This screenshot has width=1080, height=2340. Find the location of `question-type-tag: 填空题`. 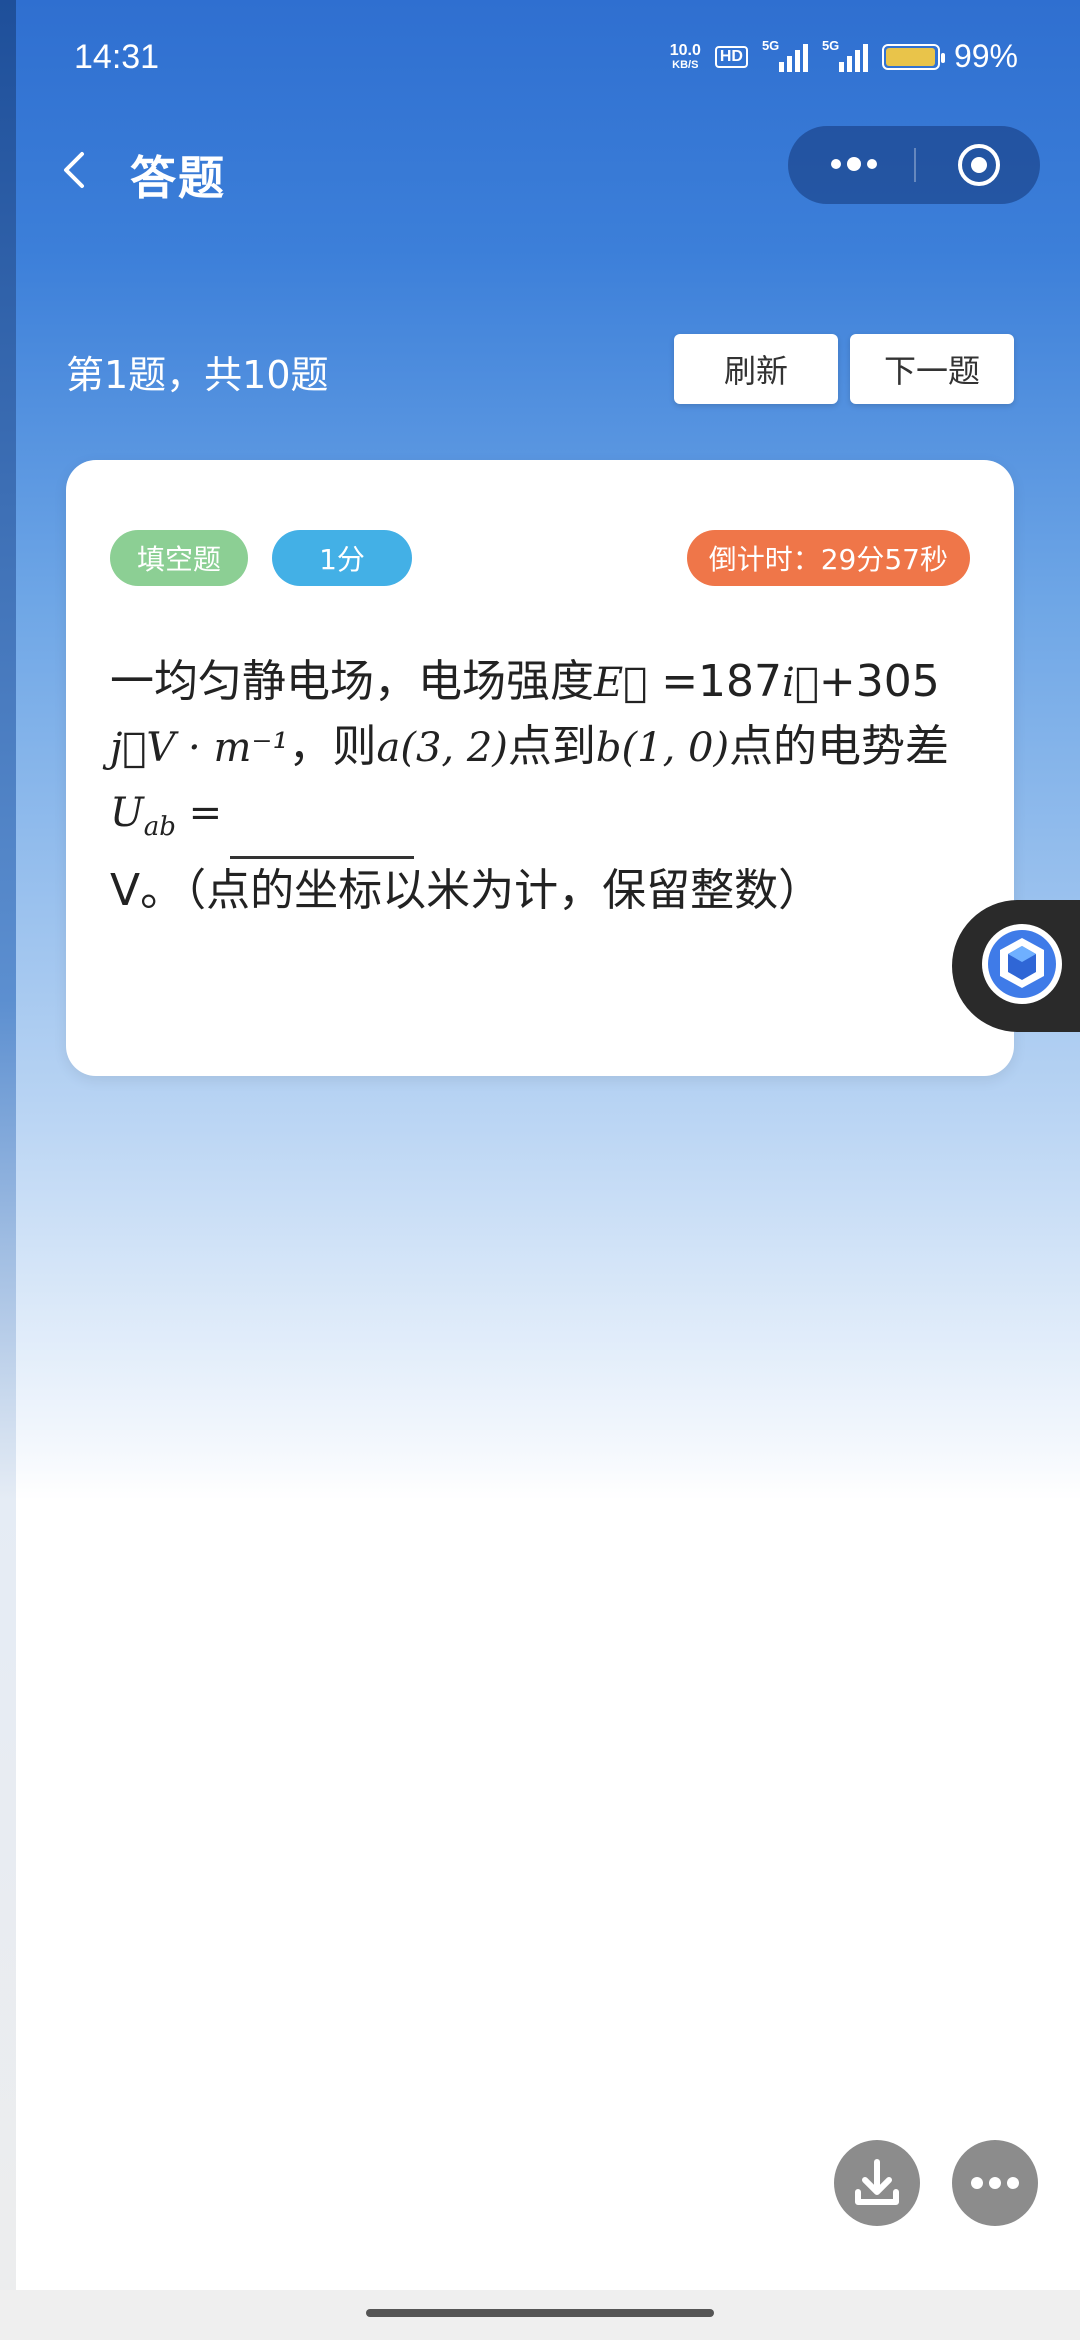

question-type-tag: 填空题 is located at coordinates (179, 558).